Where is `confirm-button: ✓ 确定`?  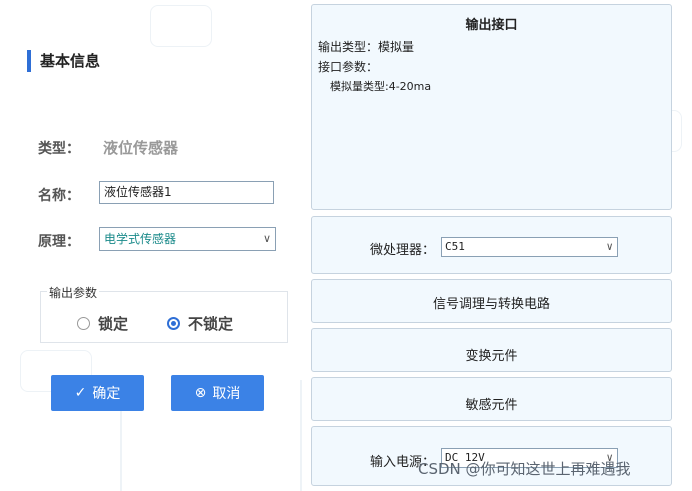 confirm-button: ✓ 确定 is located at coordinates (97, 393).